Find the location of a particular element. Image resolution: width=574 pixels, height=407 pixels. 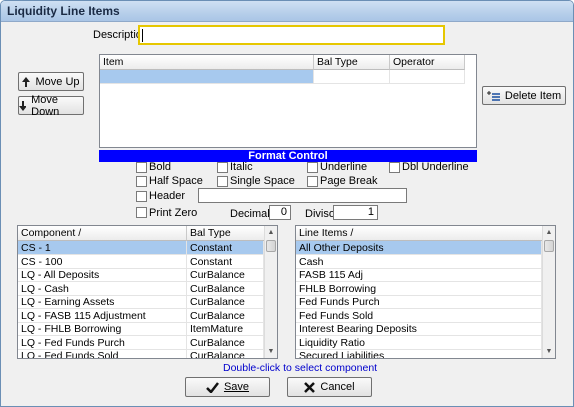

component-row: LQ - FHLB Borrowing ItemMature is located at coordinates (141, 329).